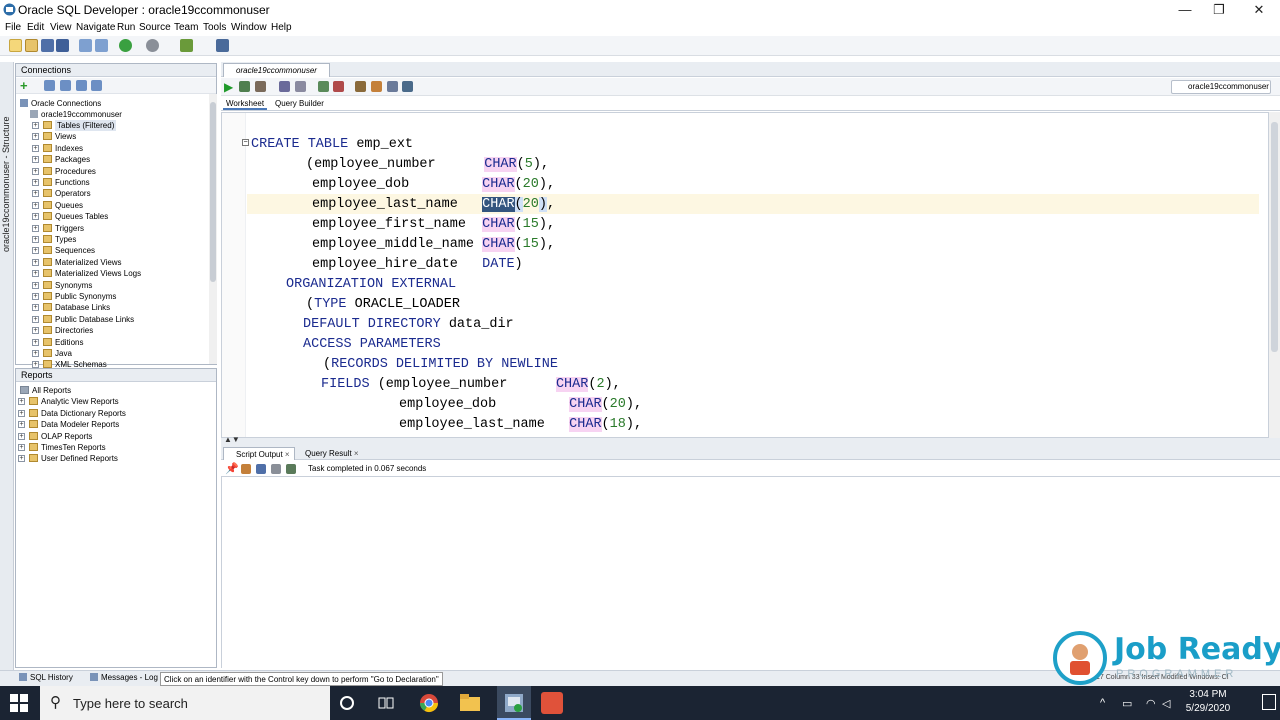 This screenshot has width=1280, height=720. What do you see at coordinates (13, 27) in the screenshot?
I see `menu-file: File` at bounding box center [13, 27].